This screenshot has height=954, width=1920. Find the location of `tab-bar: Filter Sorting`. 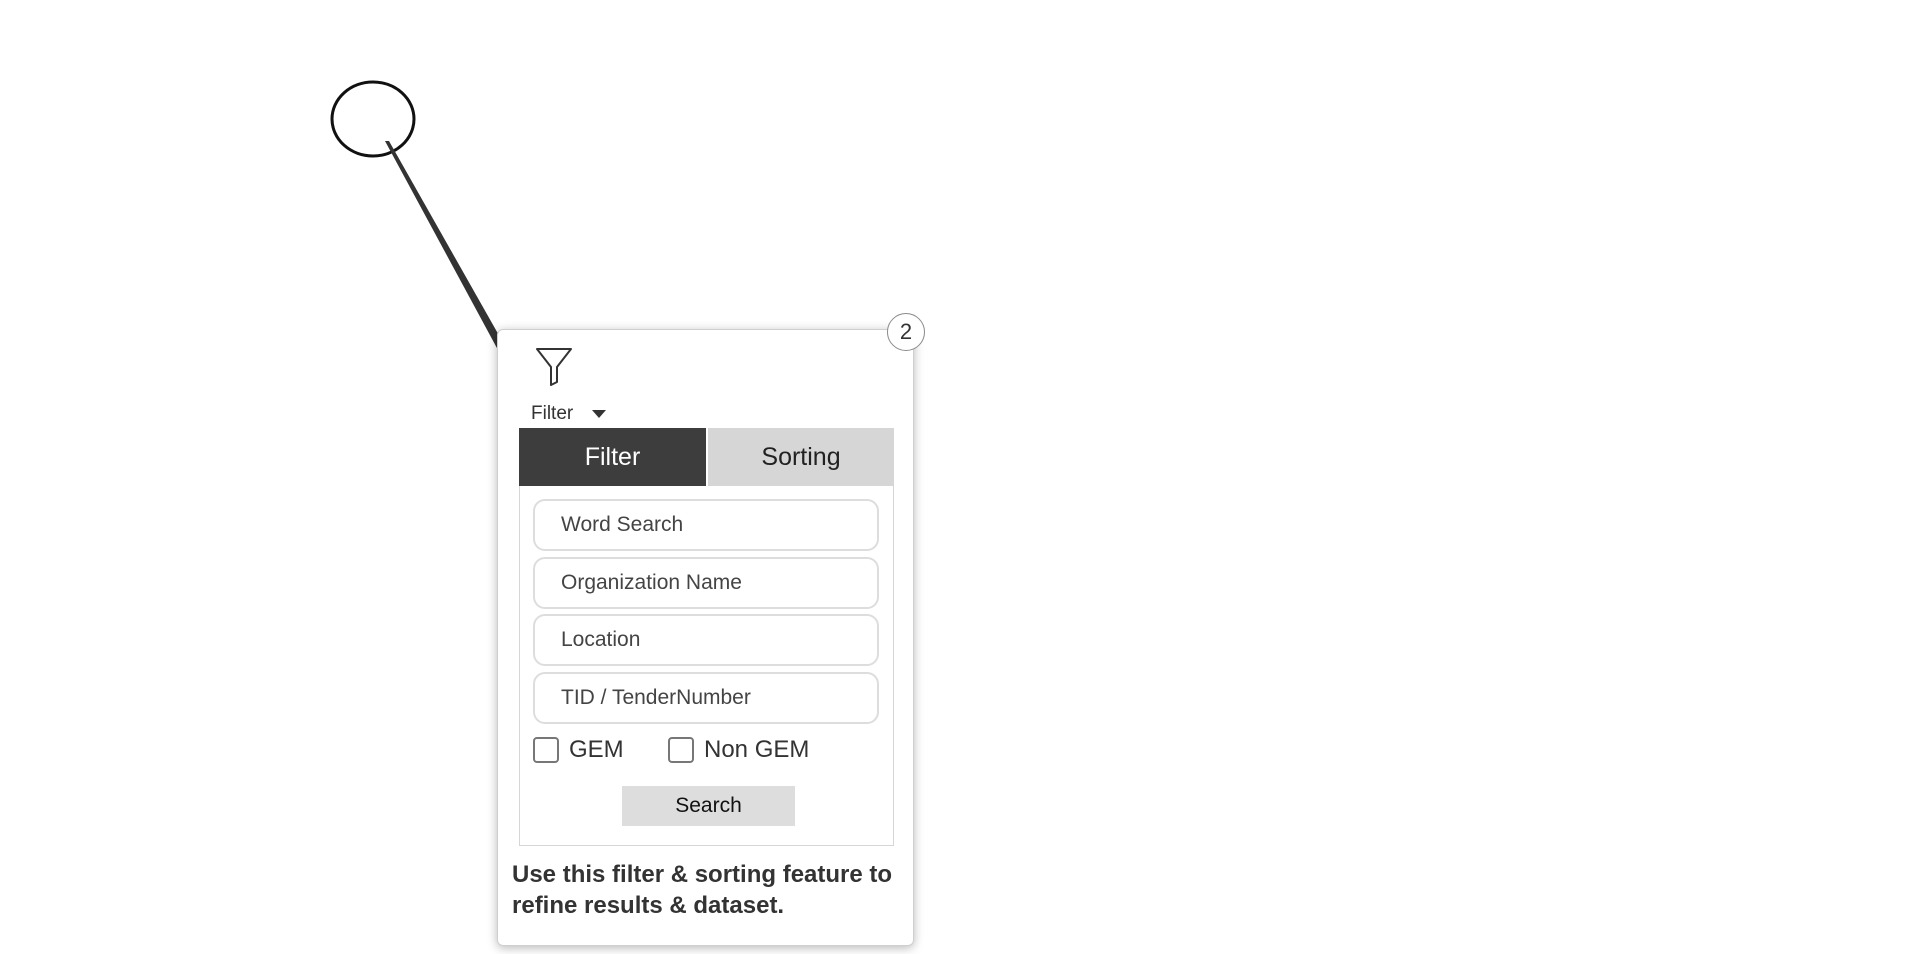

tab-bar: Filter Sorting is located at coordinates (706, 457).